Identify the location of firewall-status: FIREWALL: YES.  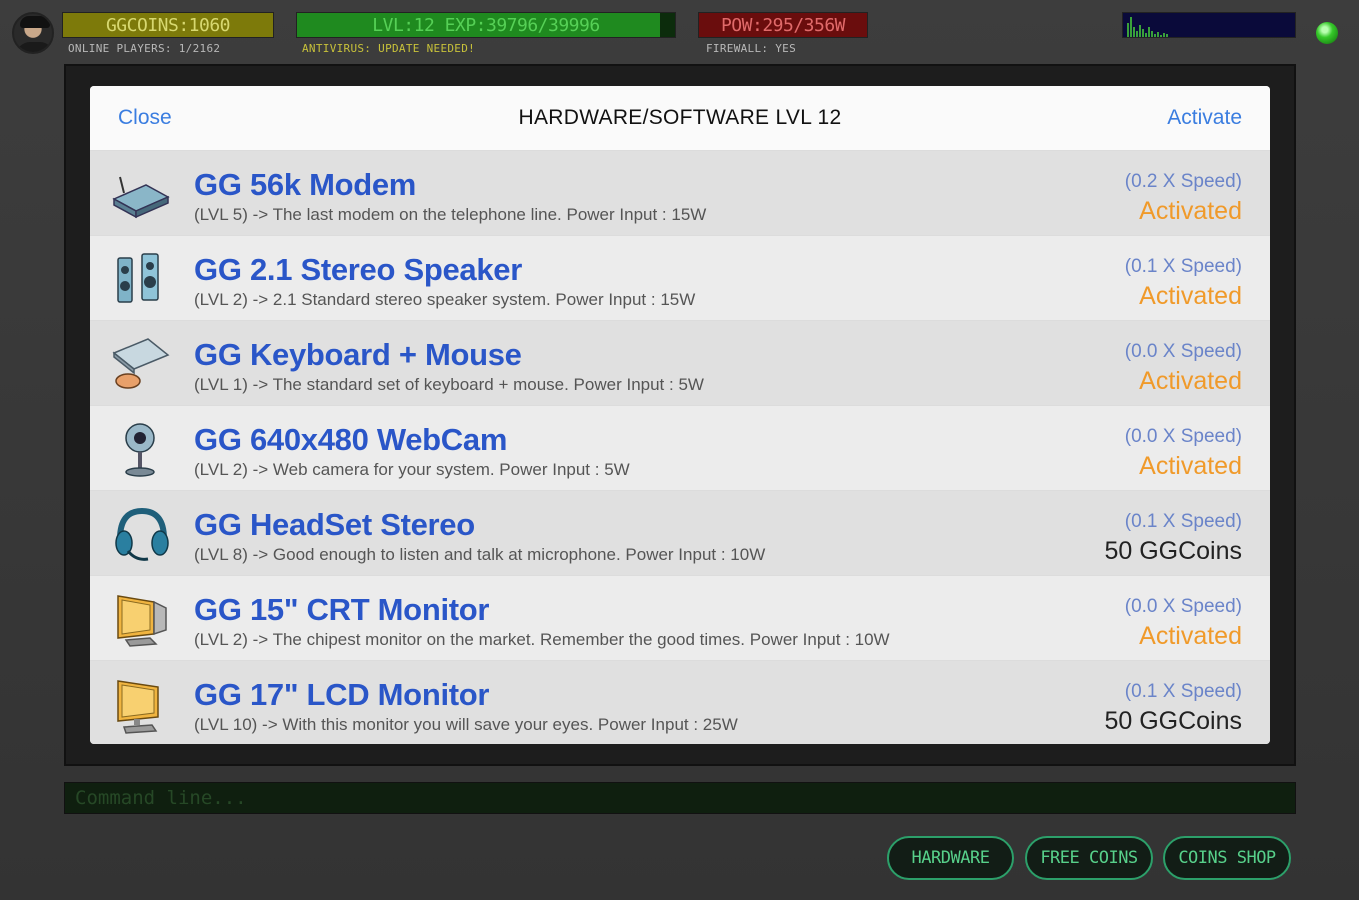
(751, 48).